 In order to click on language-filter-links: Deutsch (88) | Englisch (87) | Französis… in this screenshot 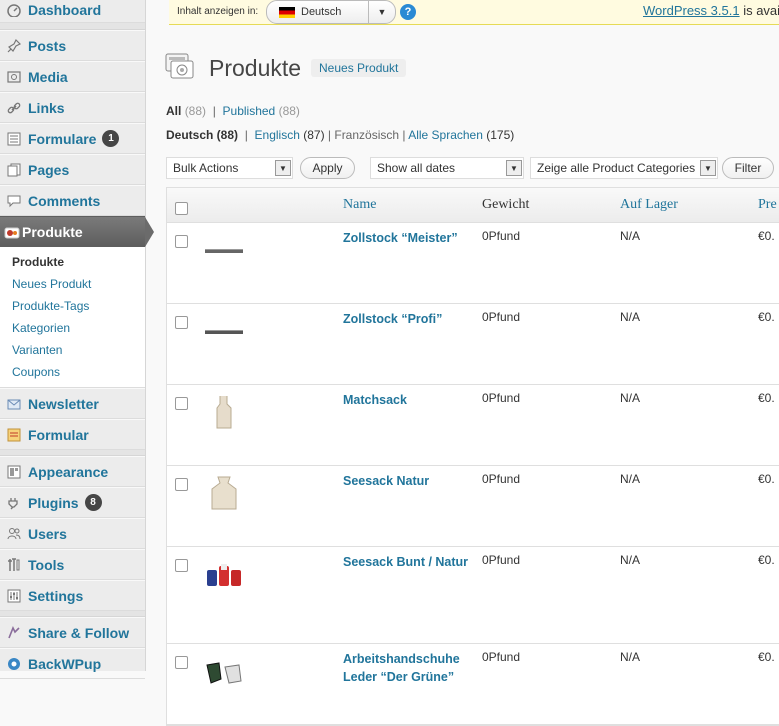, I will do `click(340, 135)`.